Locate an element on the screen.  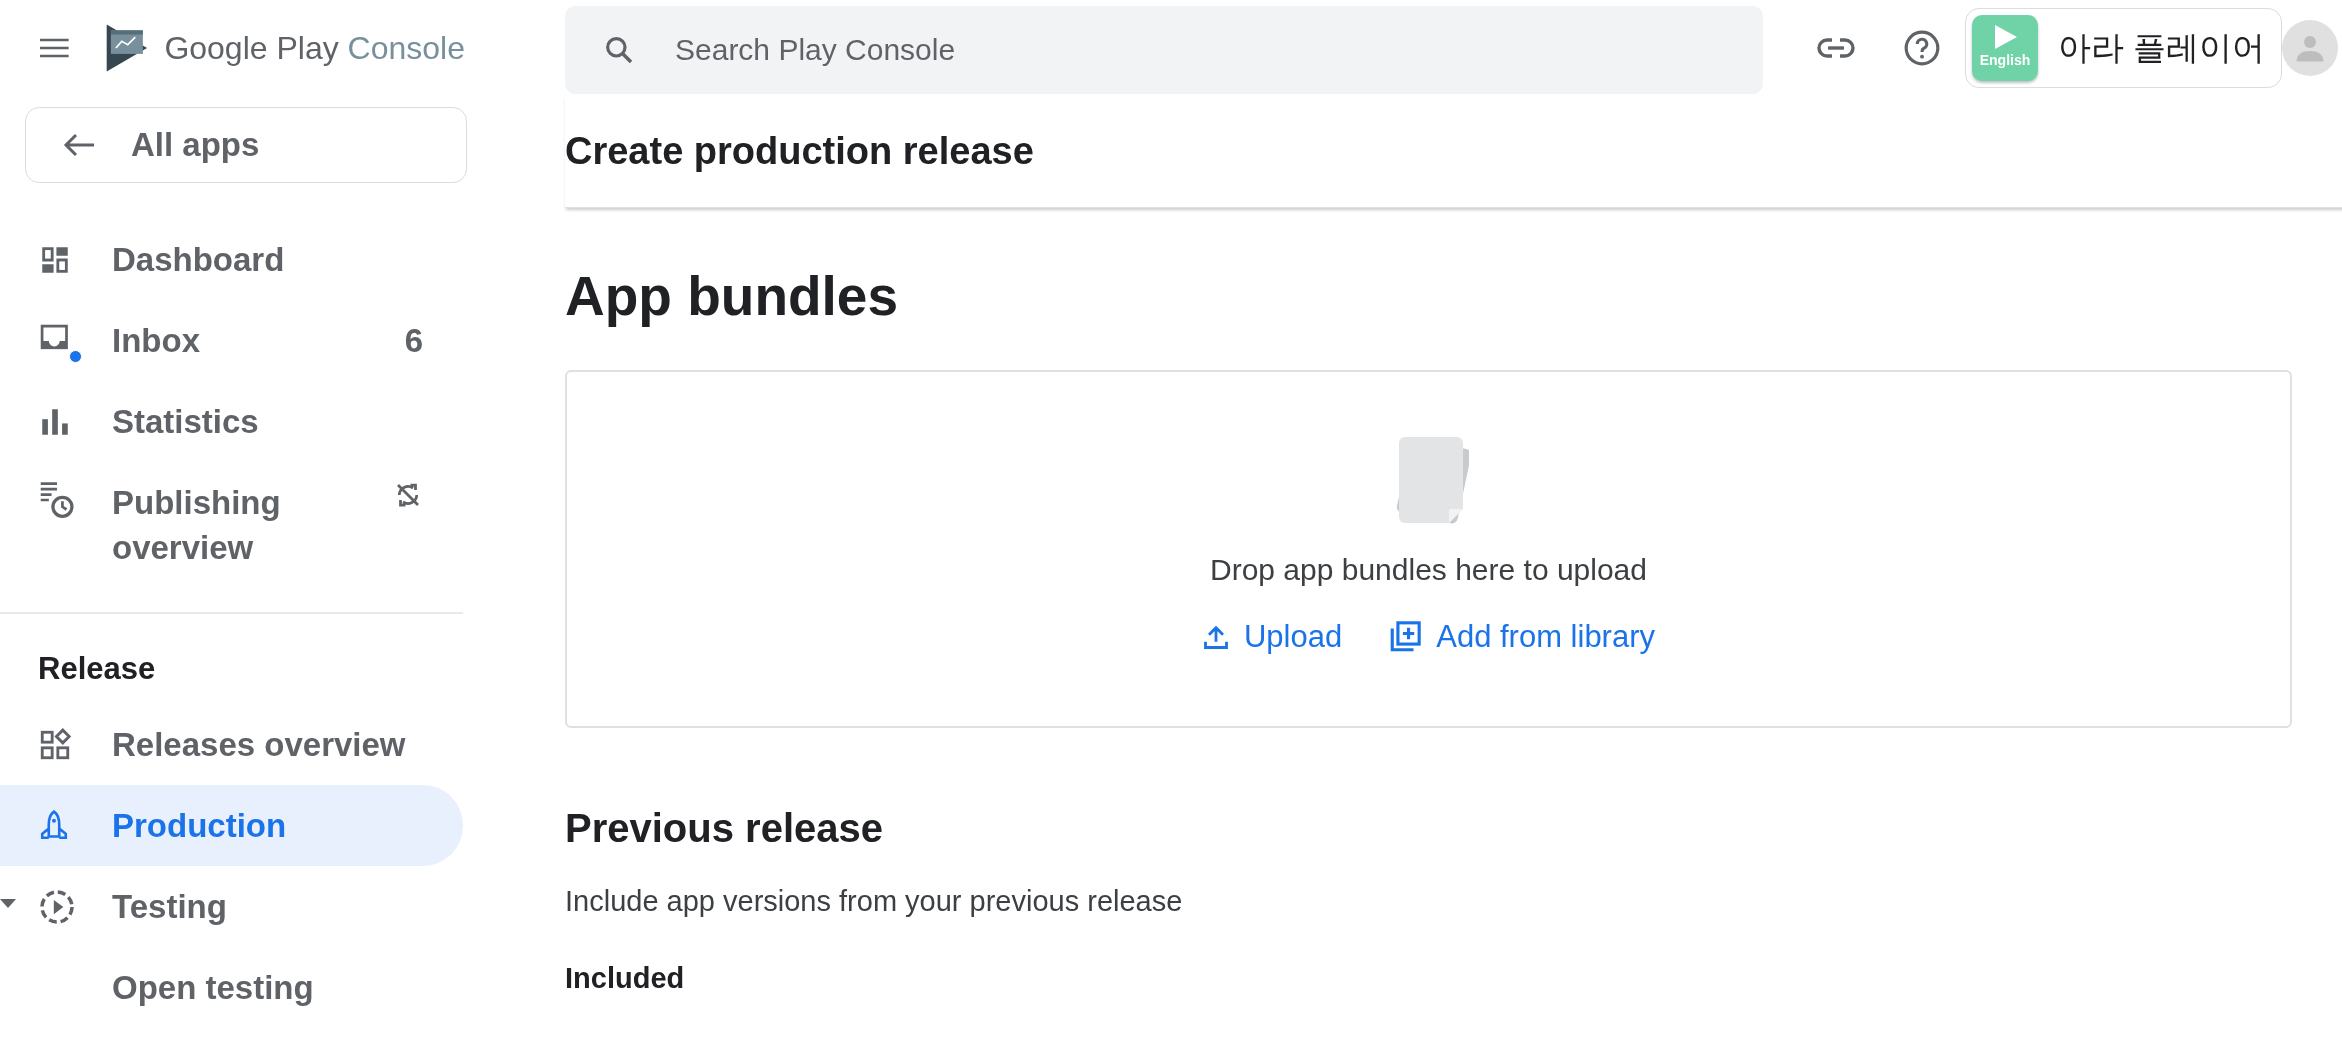
nav-item: Dashboard is located at coordinates (231, 259).